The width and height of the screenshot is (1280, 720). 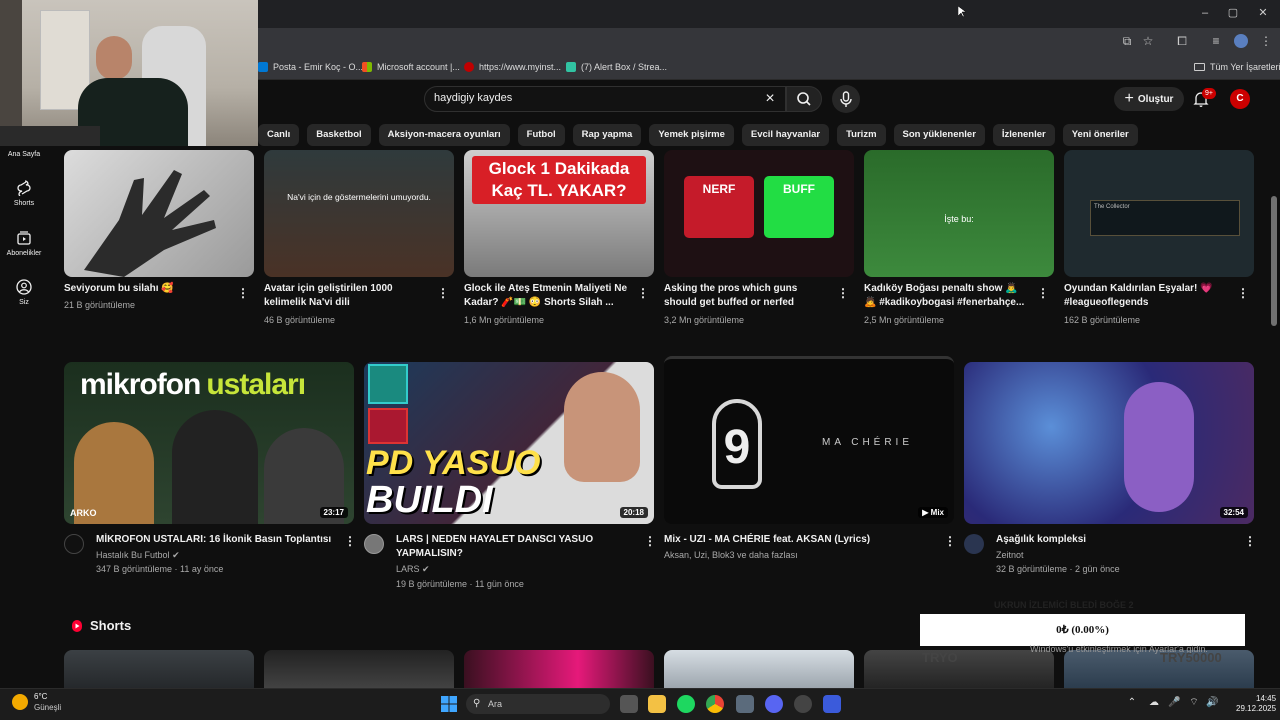 What do you see at coordinates (759, 213) in the screenshot?
I see `video-thumbnail: NERF BUFF` at bounding box center [759, 213].